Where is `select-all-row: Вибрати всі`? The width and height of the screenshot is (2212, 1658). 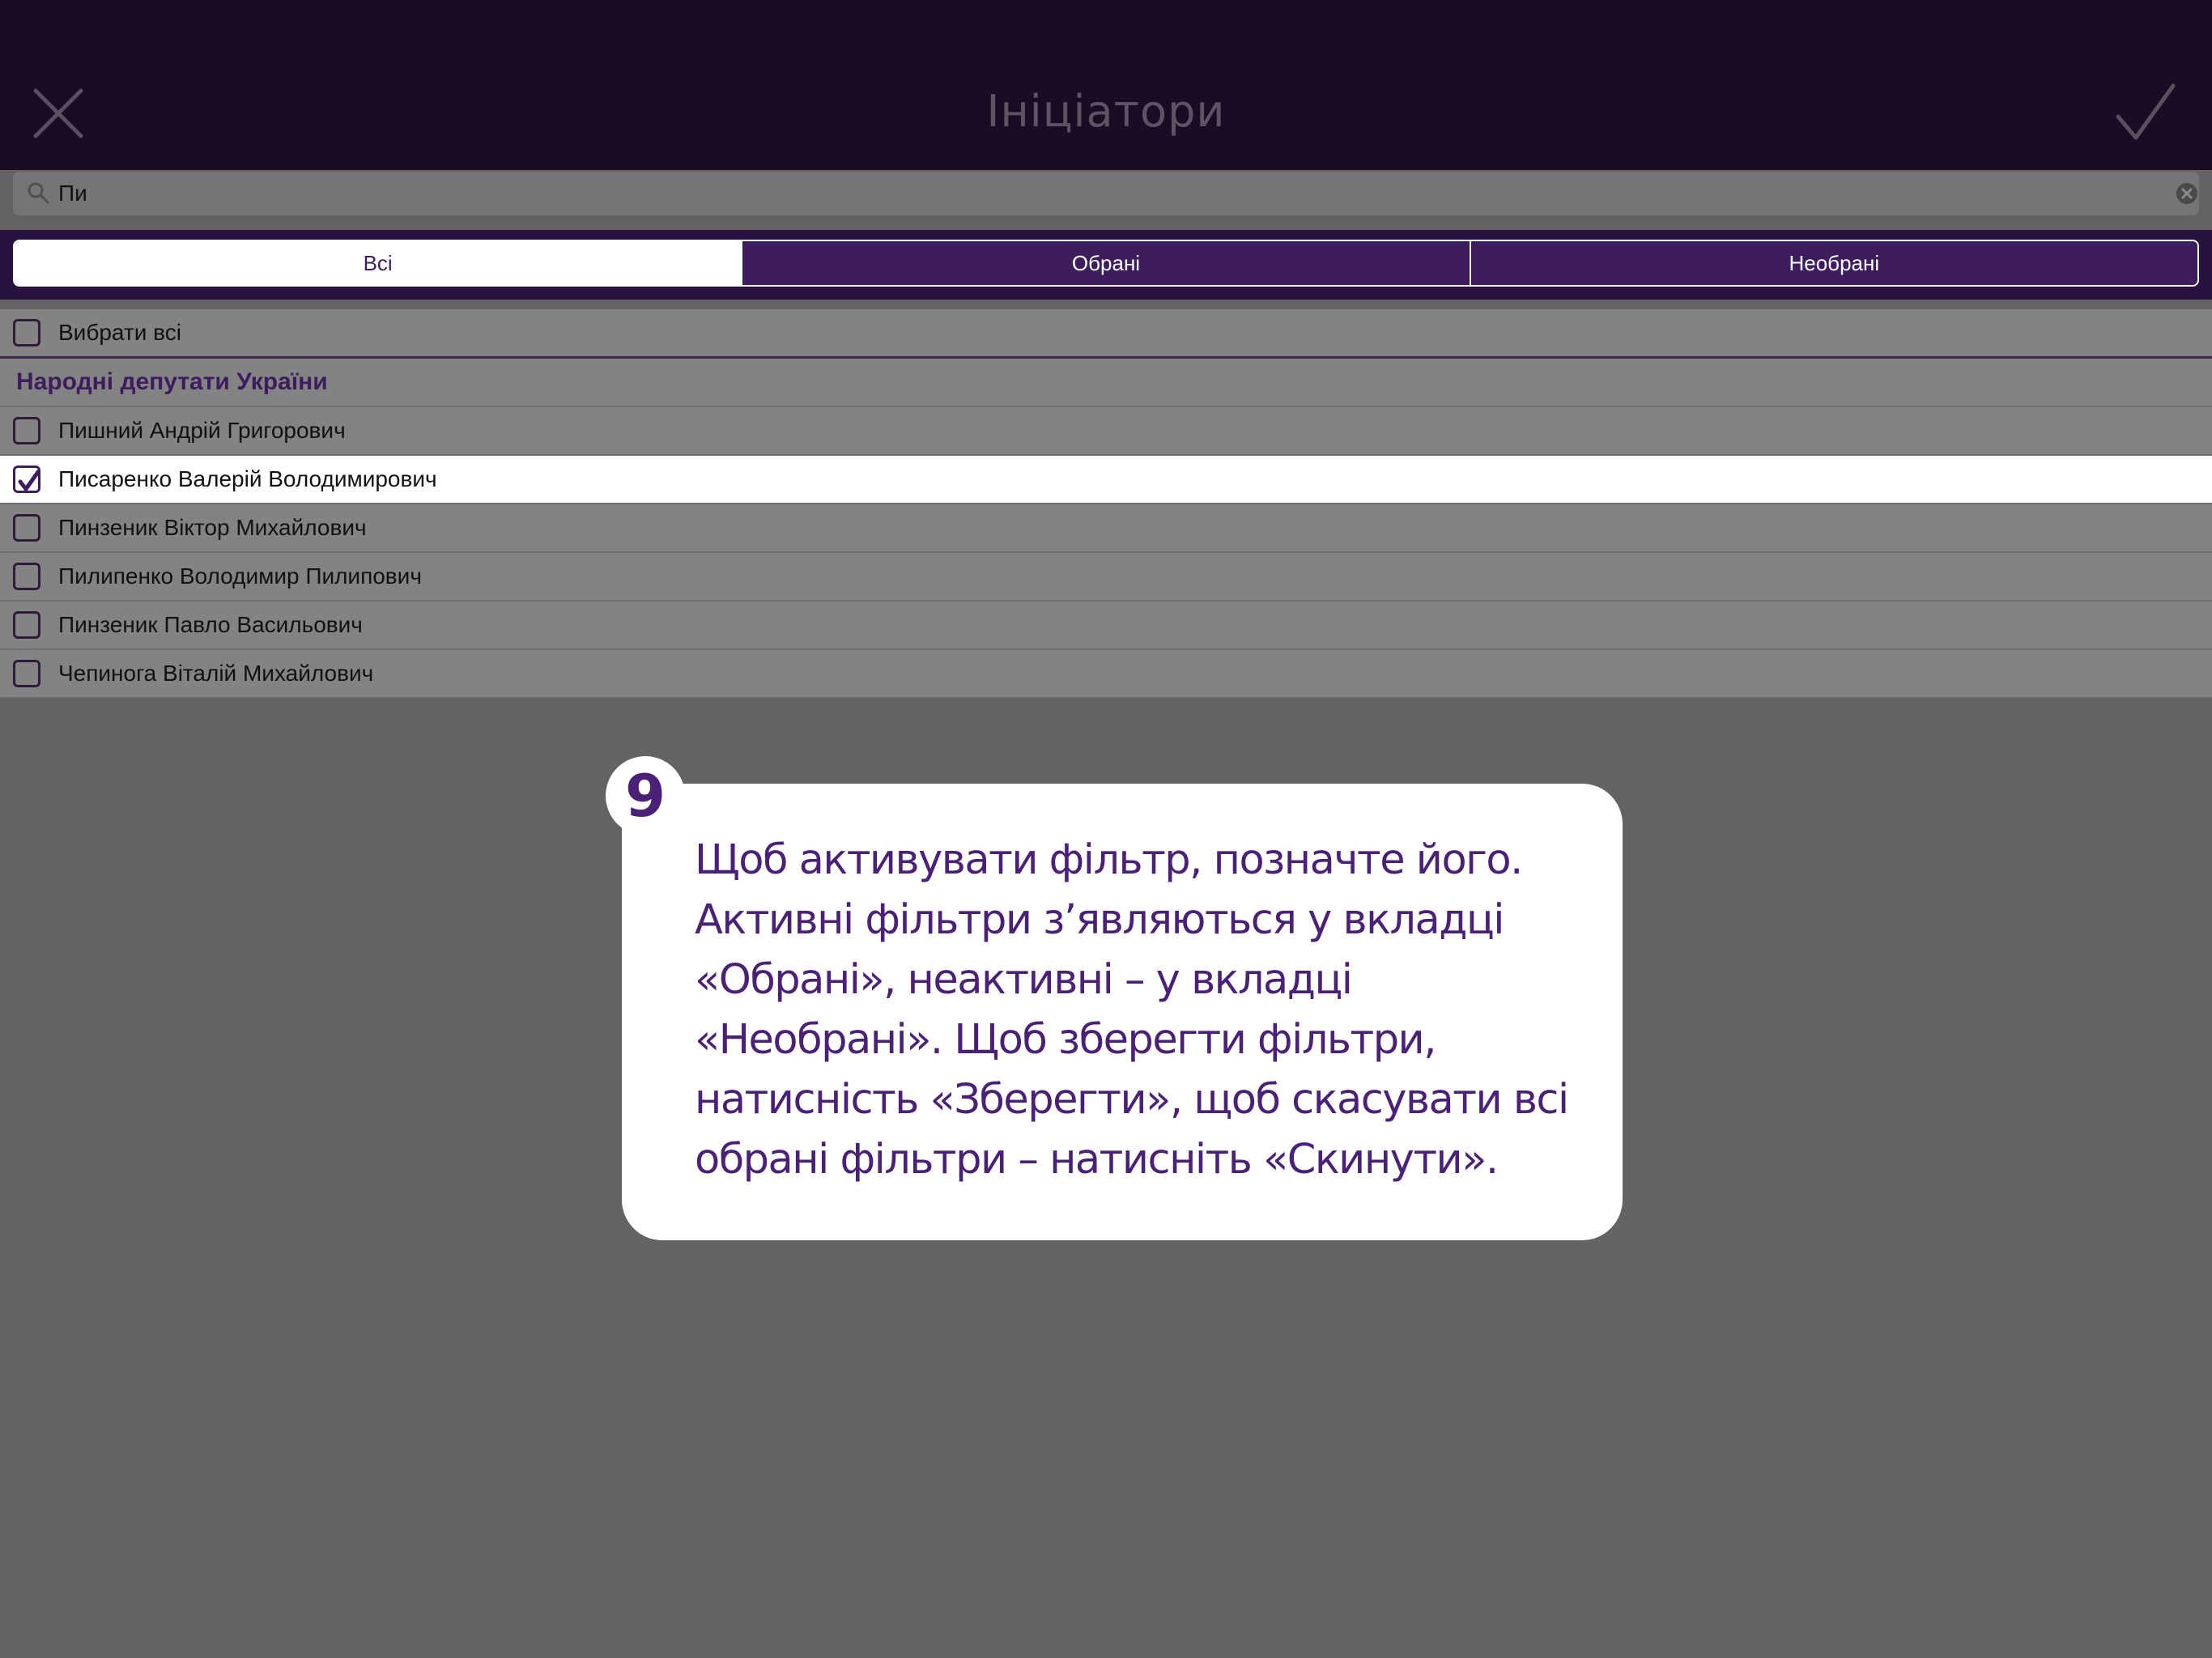 select-all-row: Вибрати всі is located at coordinates (1106, 334).